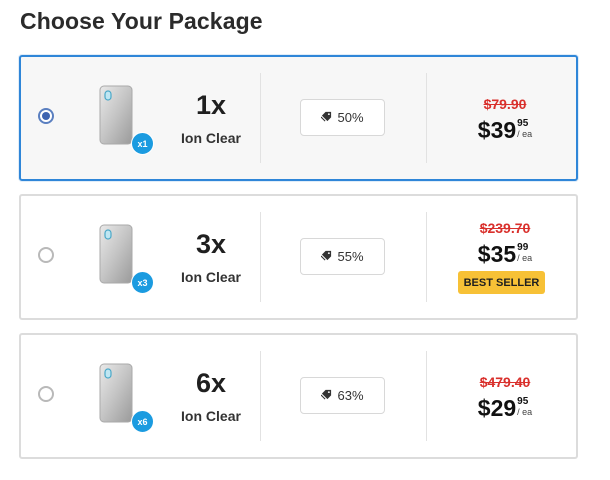  I want to click on discount-value: 63%, so click(350, 395).